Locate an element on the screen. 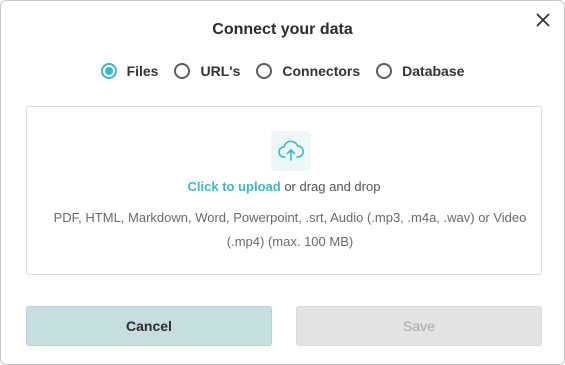 Image resolution: width=565 pixels, height=365 pixels. radio-button-urls is located at coordinates (182, 71).